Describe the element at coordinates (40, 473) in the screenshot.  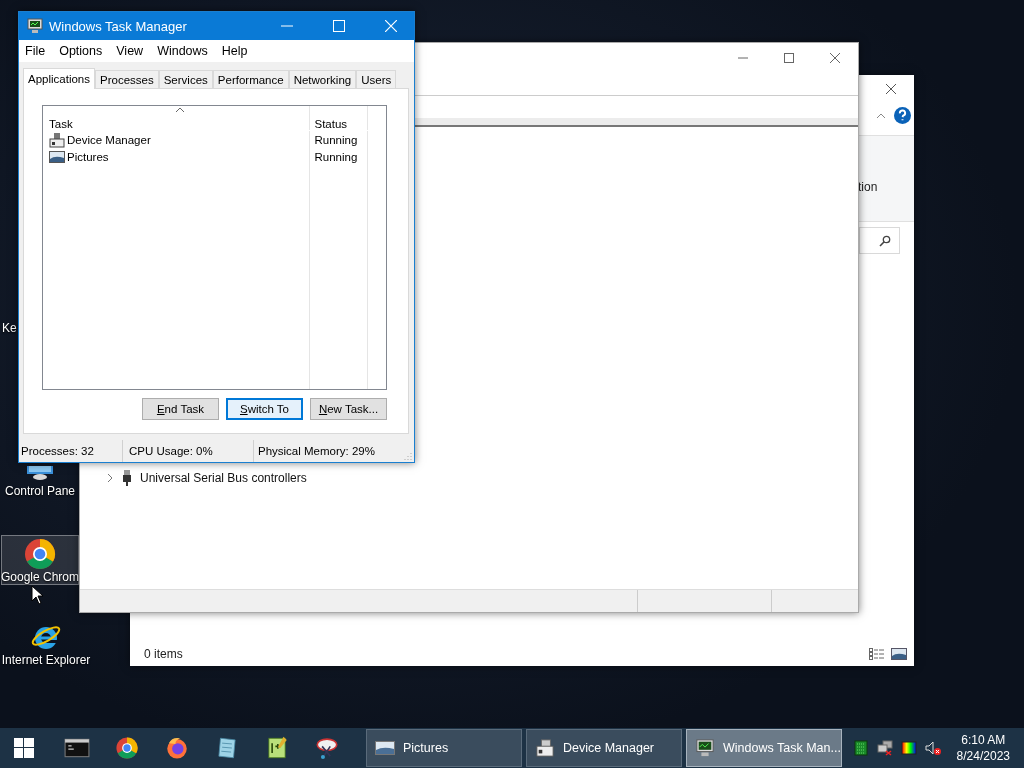
I see `monitor-icon` at that location.